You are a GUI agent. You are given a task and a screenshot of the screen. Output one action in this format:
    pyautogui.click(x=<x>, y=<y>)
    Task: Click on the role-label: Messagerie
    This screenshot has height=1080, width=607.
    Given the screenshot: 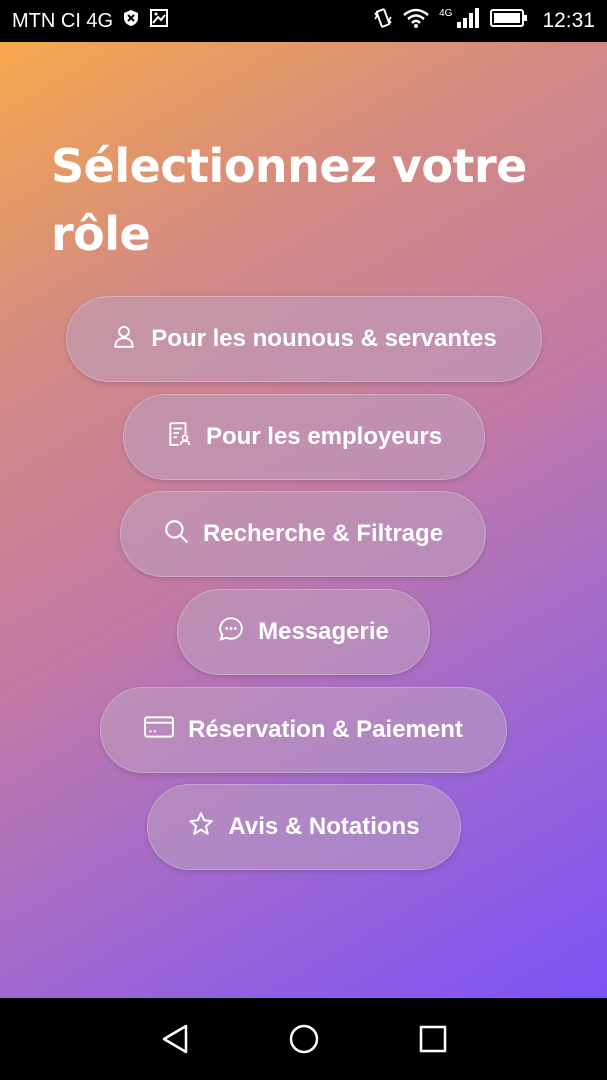 What is the action you would take?
    pyautogui.click(x=323, y=631)
    